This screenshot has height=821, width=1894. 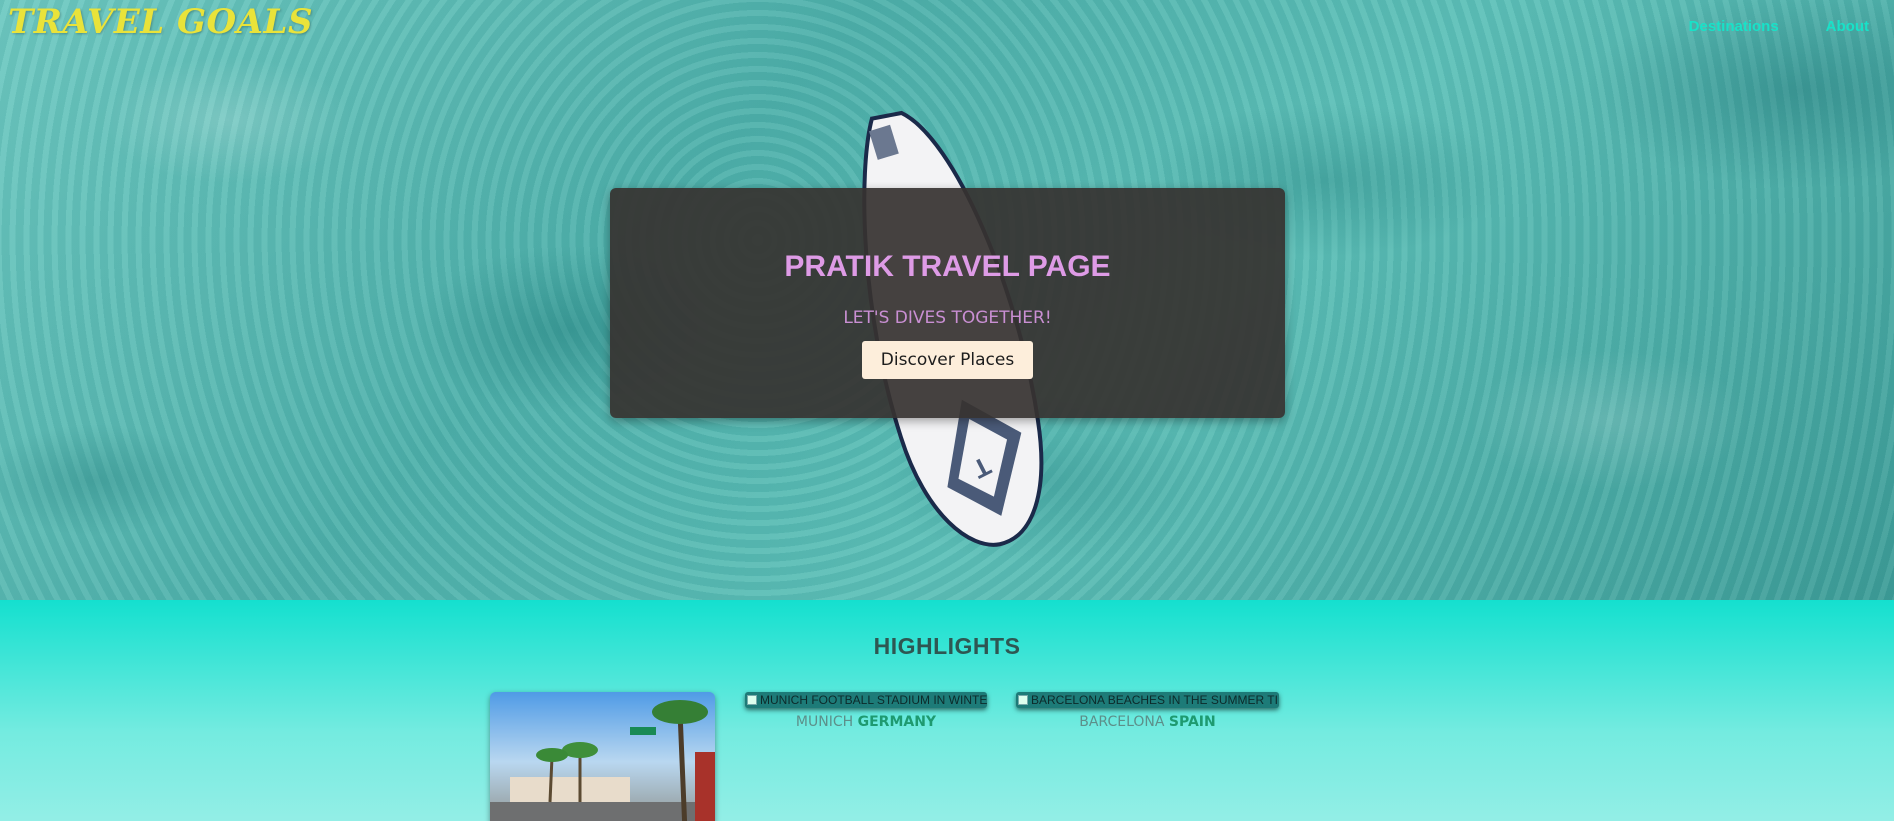 What do you see at coordinates (947, 360) in the screenshot?
I see `discover-places-button: Discover Places` at bounding box center [947, 360].